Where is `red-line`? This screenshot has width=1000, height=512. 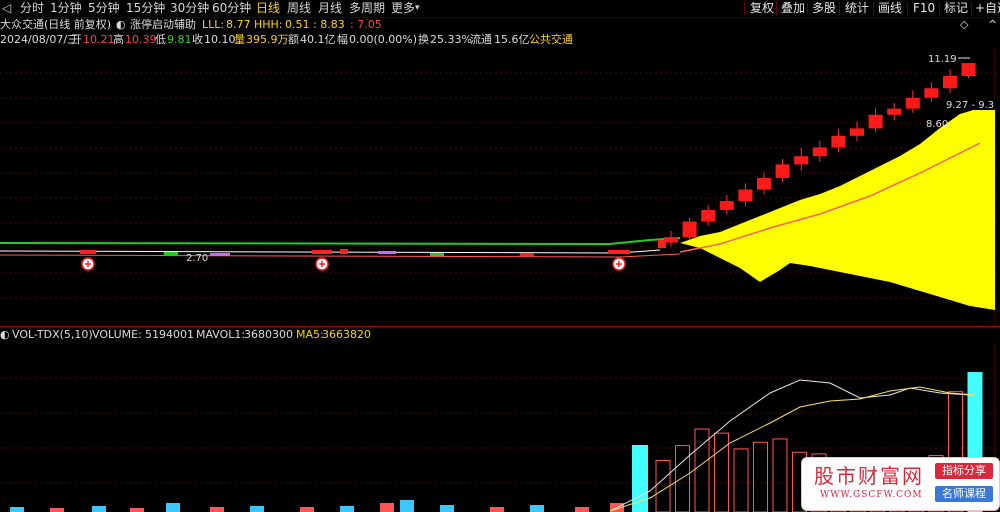
red-line is located at coordinates (340, 255).